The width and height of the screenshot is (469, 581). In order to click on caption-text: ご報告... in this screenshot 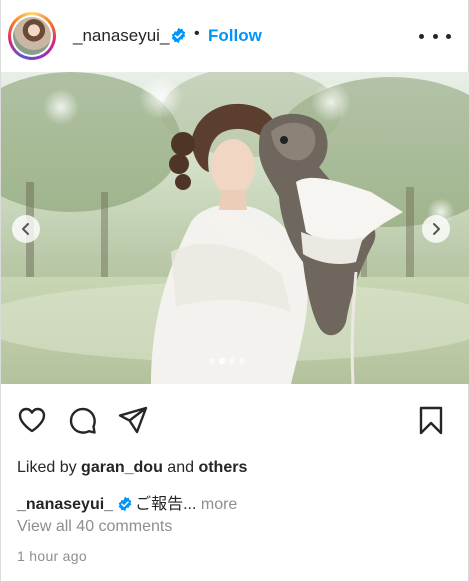, I will do `click(166, 504)`.